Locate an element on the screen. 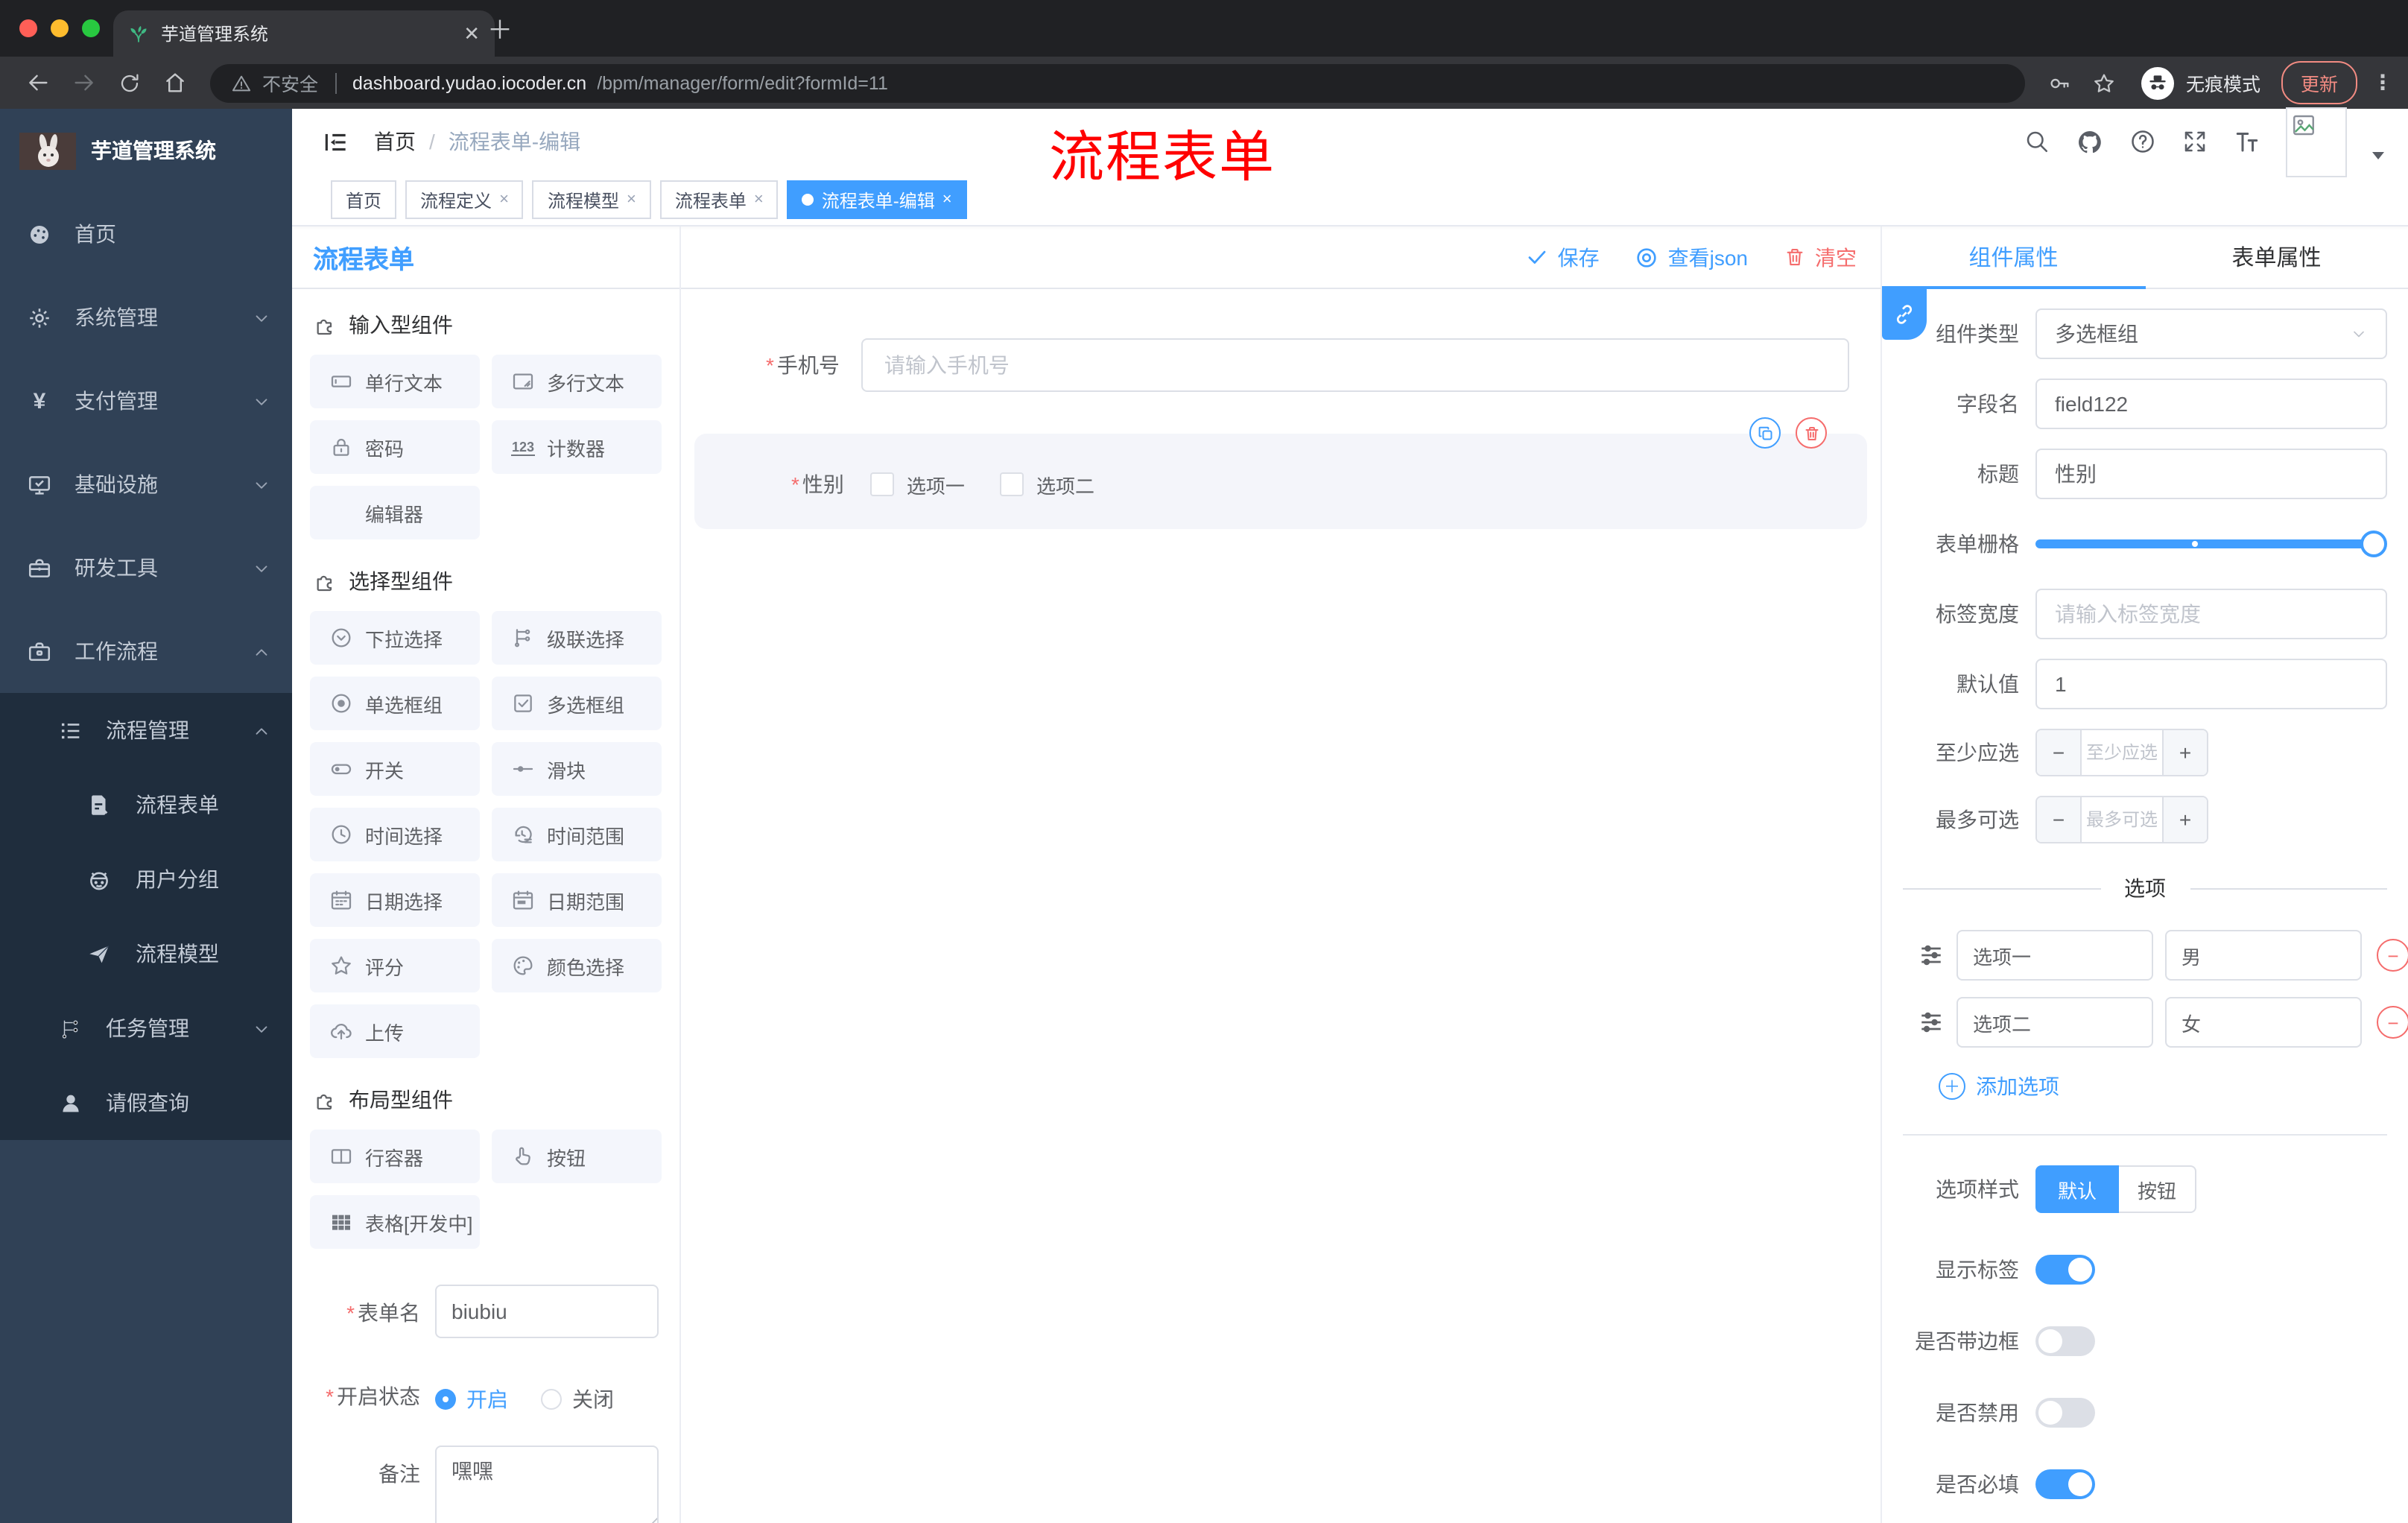 This screenshot has height=1523, width=2408. palette-item-rate: 评分 is located at coordinates (395, 966).